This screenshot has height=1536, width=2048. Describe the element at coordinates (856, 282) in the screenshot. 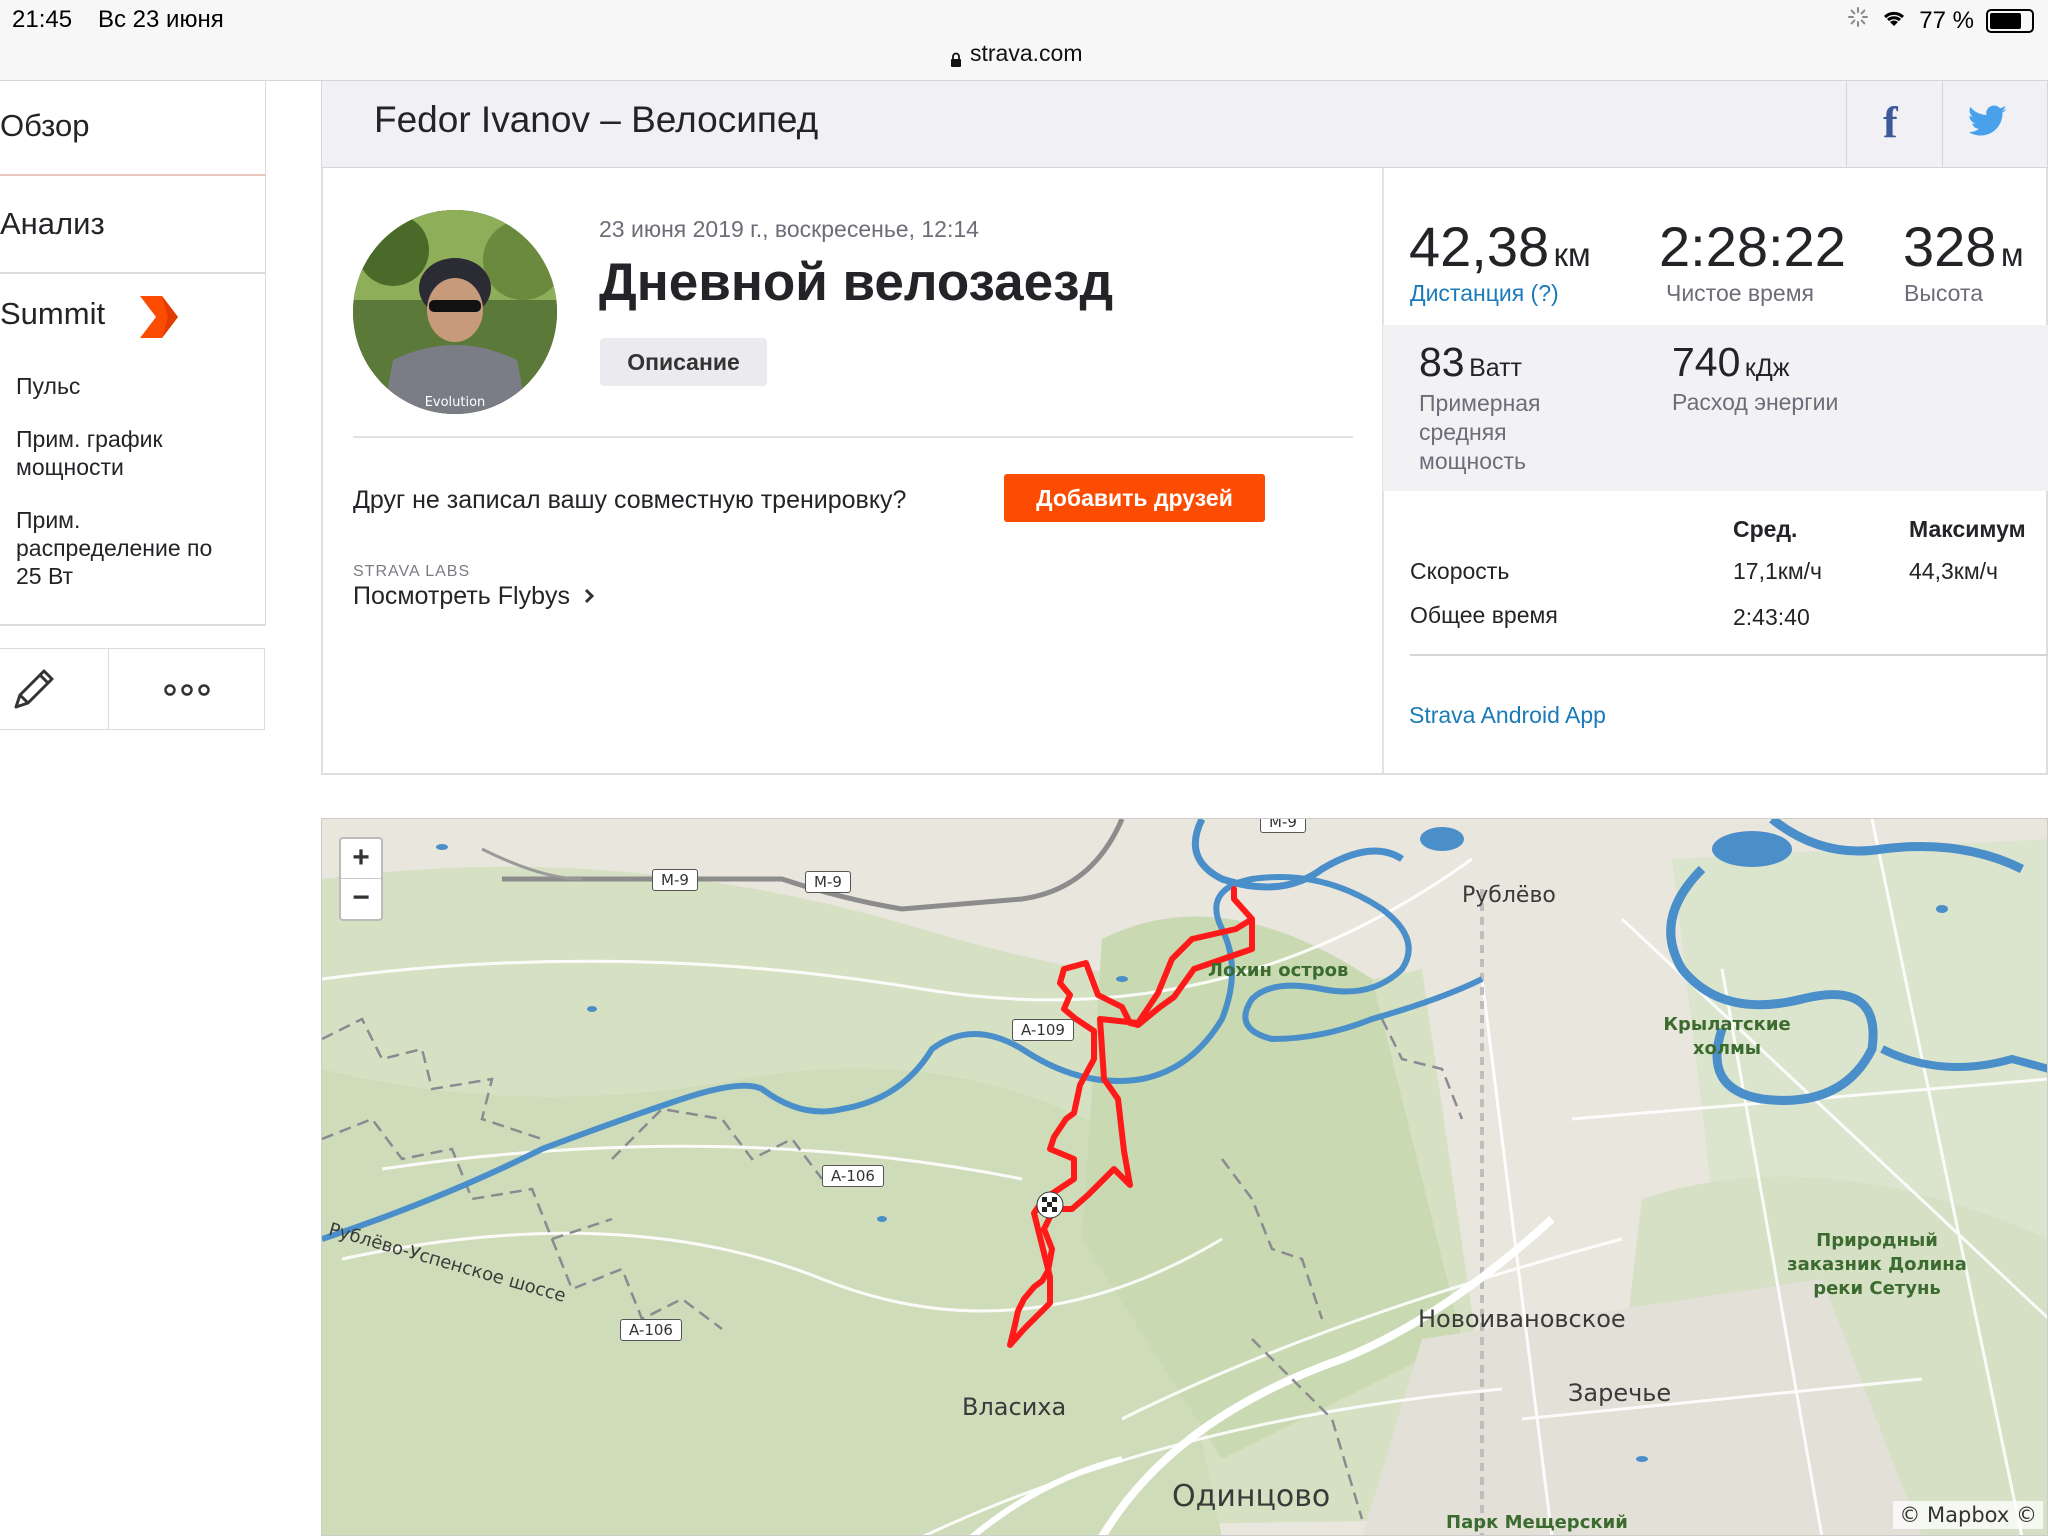

I see `activity-name: Дневной велозаезд` at that location.